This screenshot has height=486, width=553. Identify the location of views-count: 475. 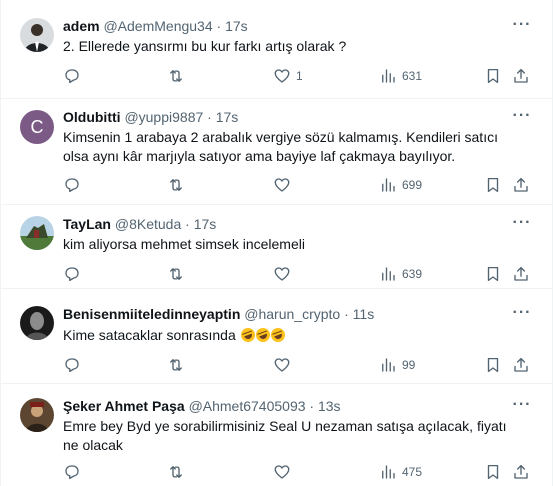
(412, 472).